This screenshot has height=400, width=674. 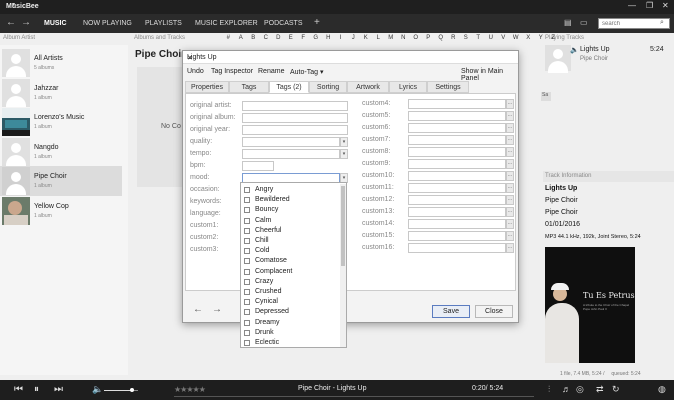 What do you see at coordinates (408, 87) in the screenshot?
I see `tab-lyrics: Lyrics` at bounding box center [408, 87].